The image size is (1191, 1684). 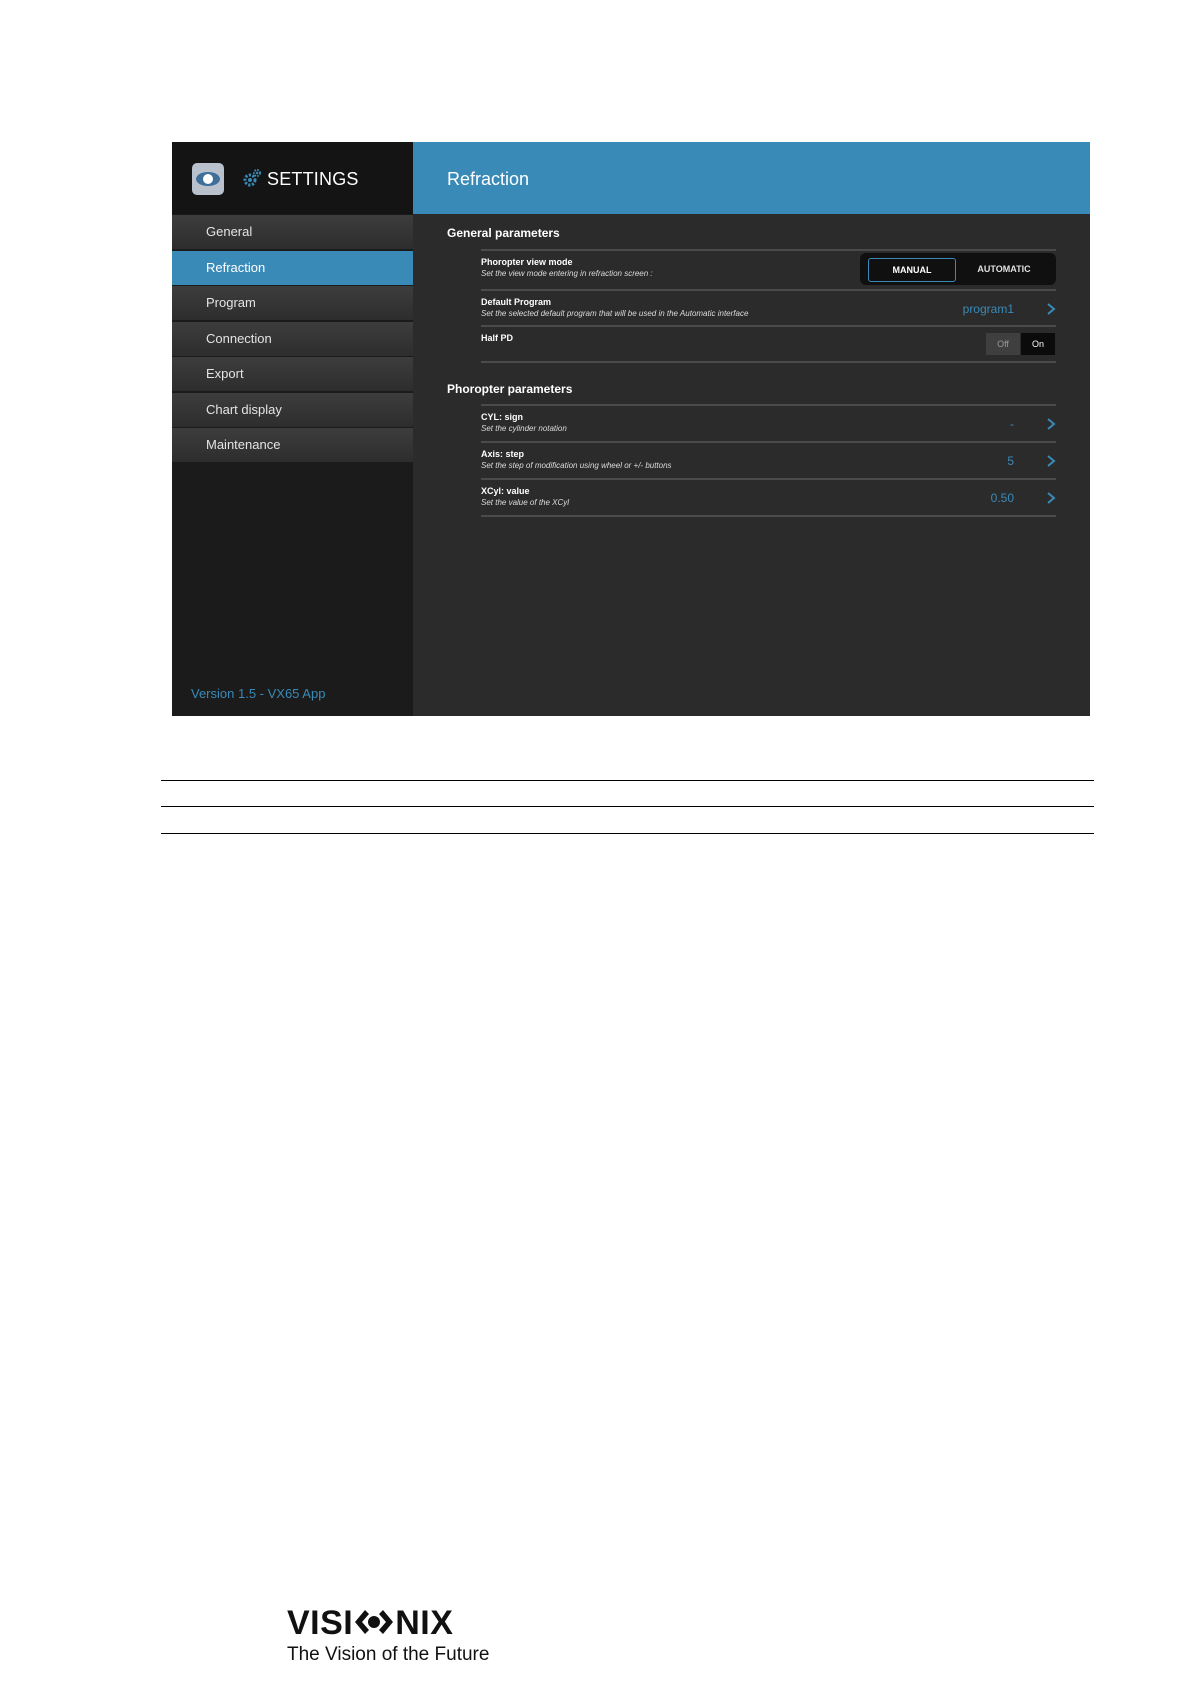 I want to click on setting-description: Set the cylinder notation, so click(x=524, y=428).